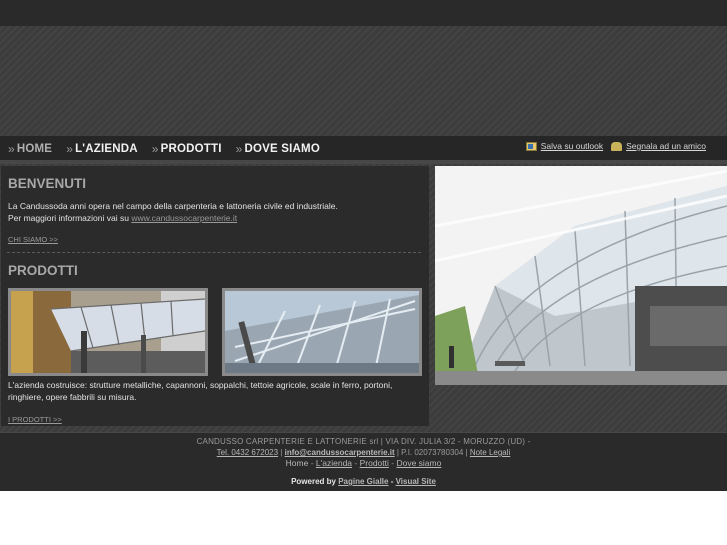 This screenshot has width=727, height=545. I want to click on footer-link-azienda: L'azienda, so click(334, 463).